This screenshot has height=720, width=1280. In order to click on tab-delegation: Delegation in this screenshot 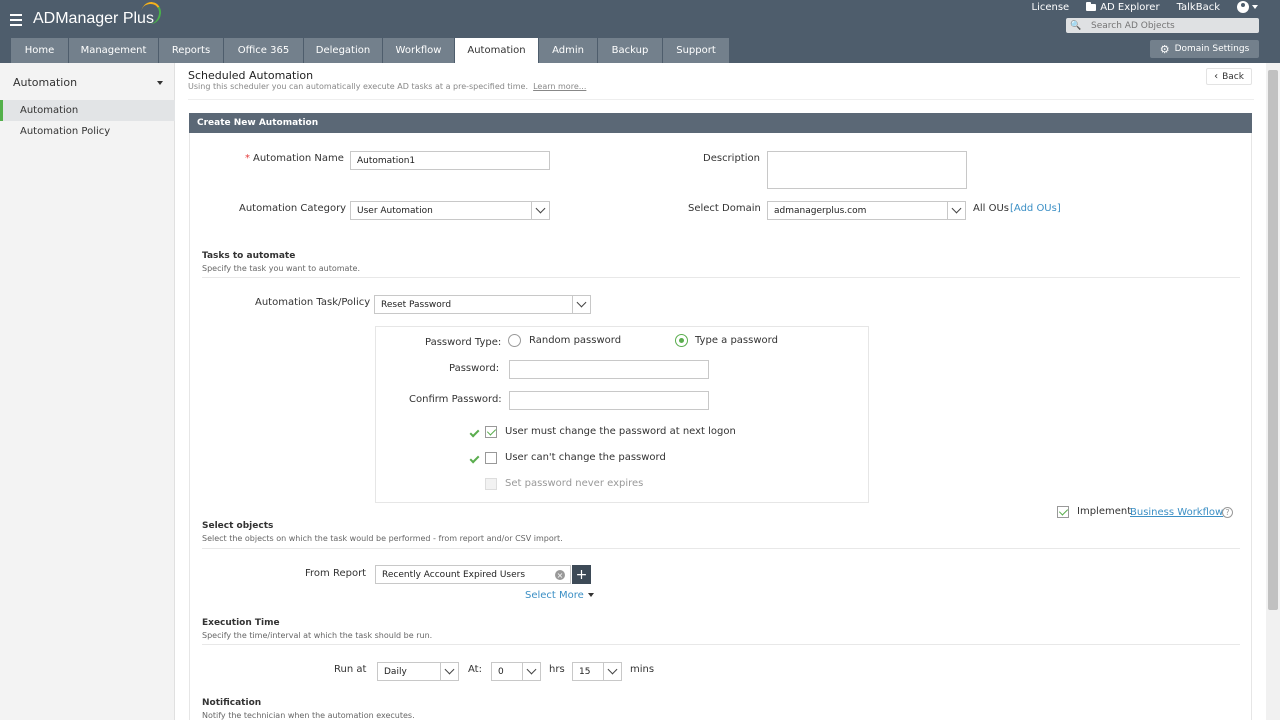, I will do `click(343, 50)`.